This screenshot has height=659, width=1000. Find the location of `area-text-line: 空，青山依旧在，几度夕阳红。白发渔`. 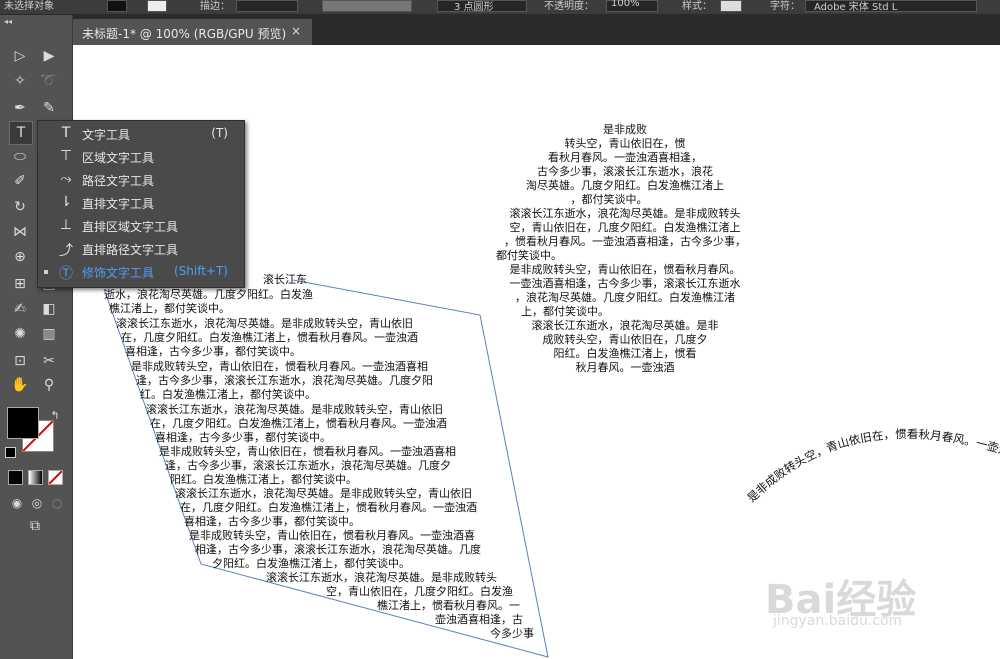

area-text-line: 空，青山依旧在，几度夕阳红。白发渔 is located at coordinates (419, 591).